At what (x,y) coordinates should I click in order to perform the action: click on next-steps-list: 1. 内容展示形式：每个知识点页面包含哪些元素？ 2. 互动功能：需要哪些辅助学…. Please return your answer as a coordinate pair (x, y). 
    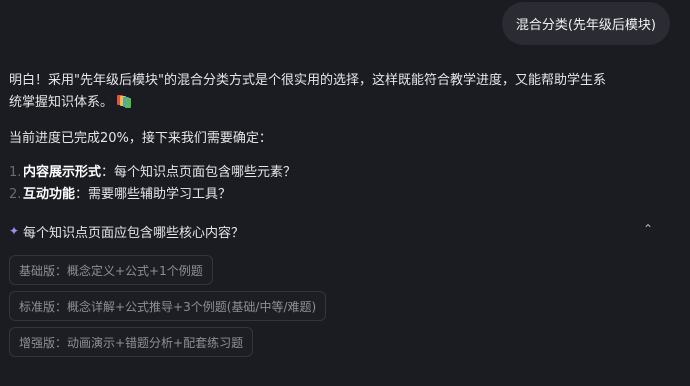
    Looking at the image, I should click on (309, 184).